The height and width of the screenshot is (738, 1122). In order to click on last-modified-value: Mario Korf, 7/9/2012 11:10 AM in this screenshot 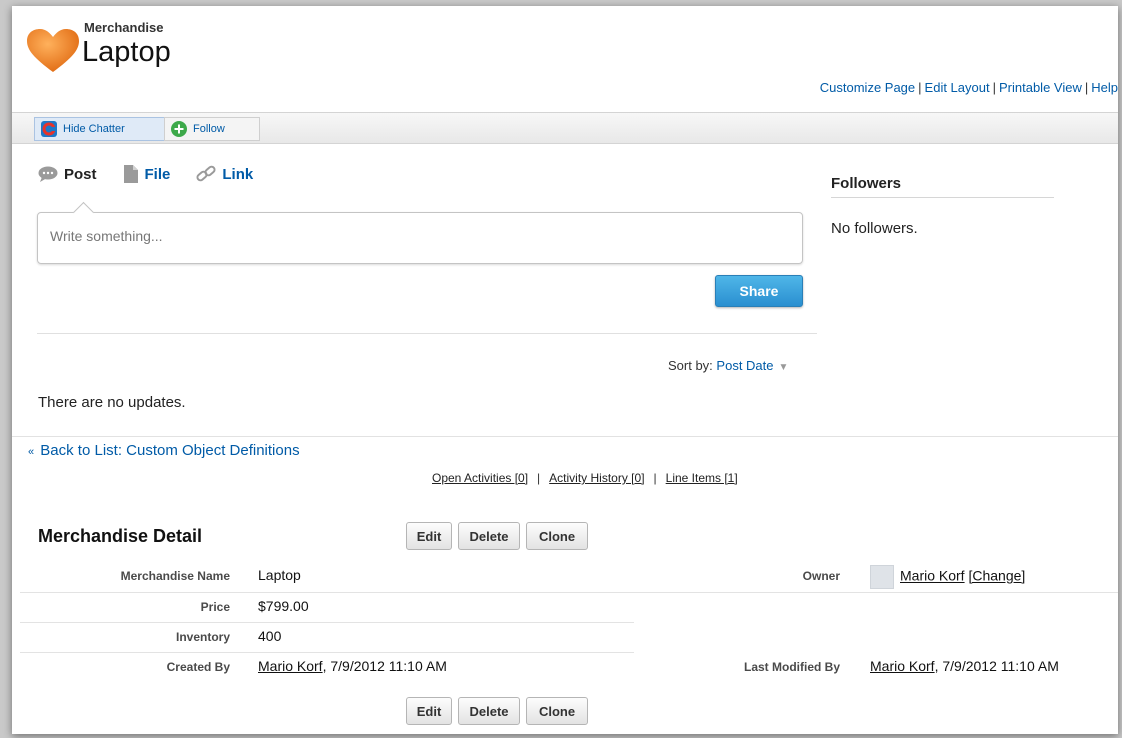, I will do `click(964, 666)`.